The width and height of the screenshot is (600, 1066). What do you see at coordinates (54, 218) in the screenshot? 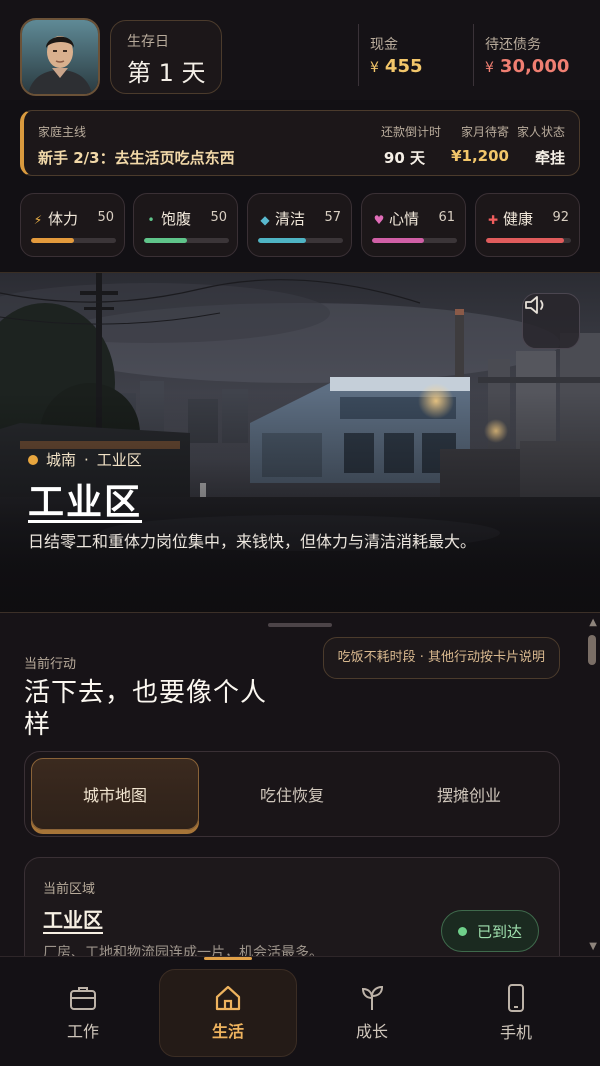
I see `stat-name: ⚡ 体力` at bounding box center [54, 218].